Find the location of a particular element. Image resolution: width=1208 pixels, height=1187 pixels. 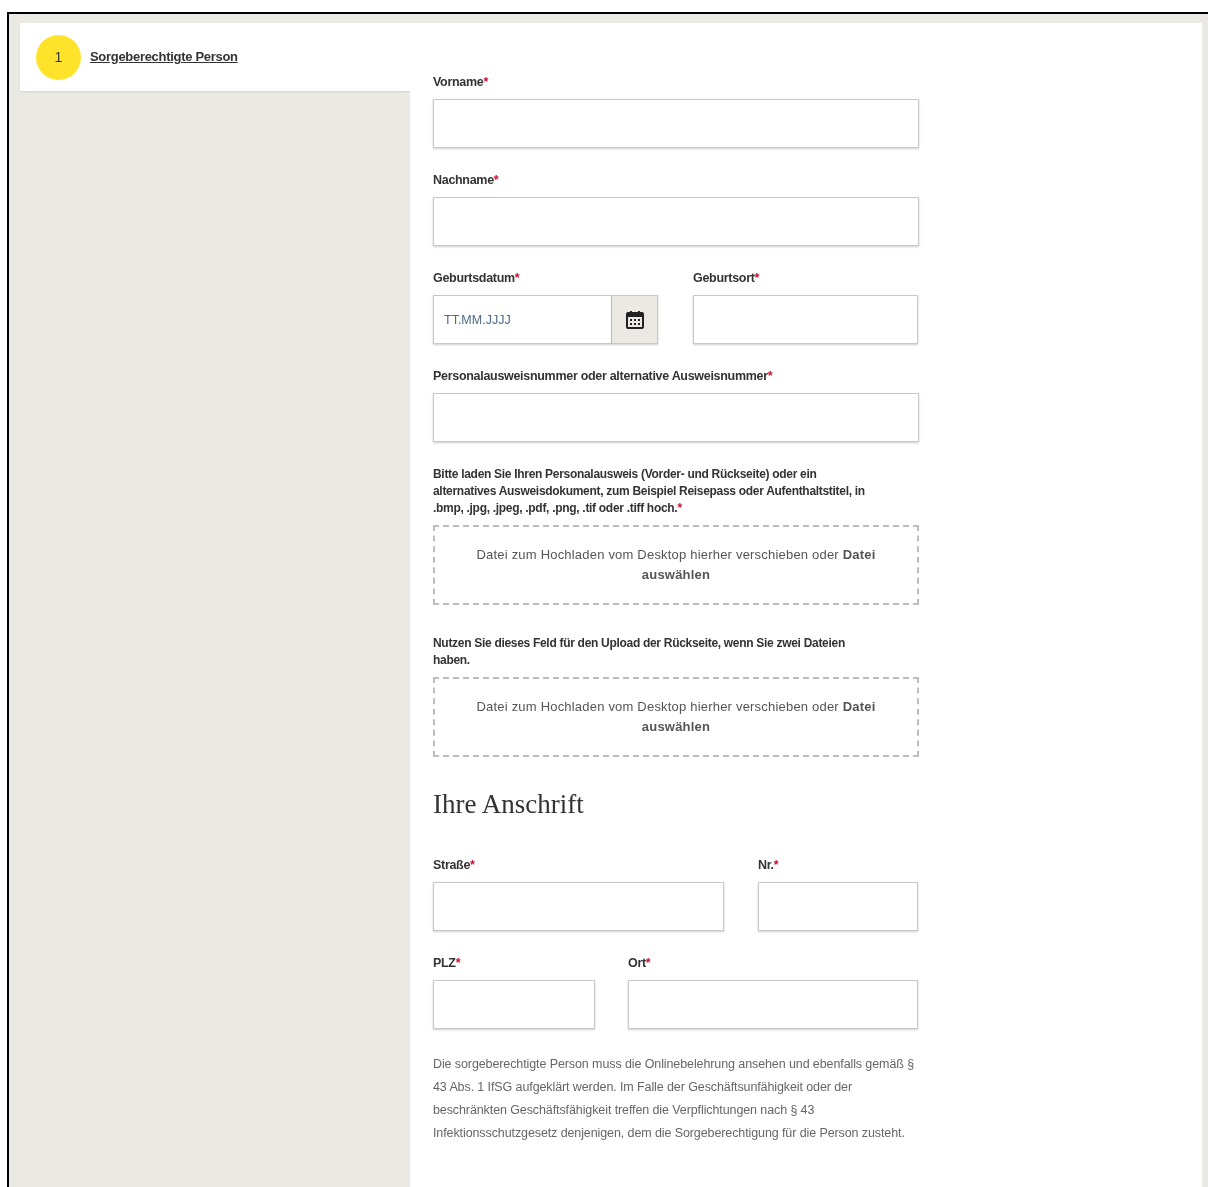

calendar-button is located at coordinates (635, 319).